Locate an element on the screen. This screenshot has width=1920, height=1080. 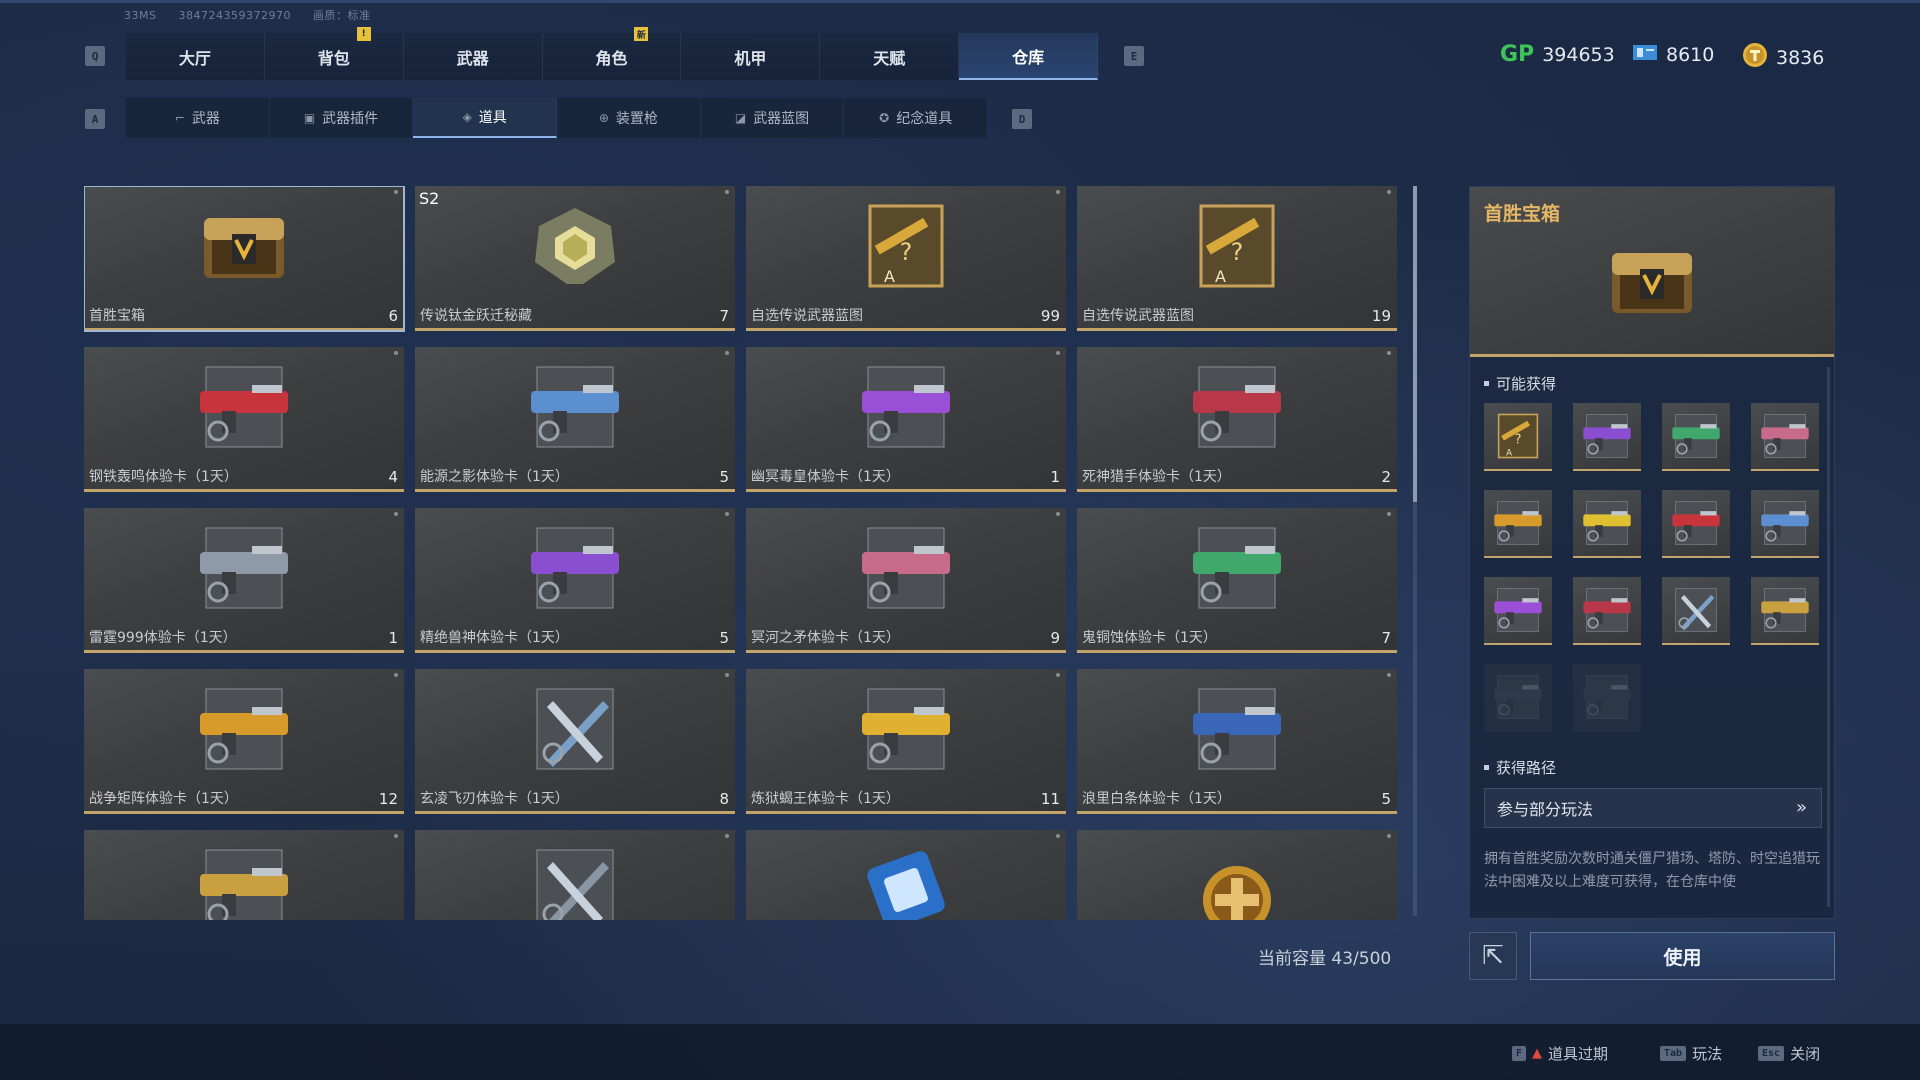
item-card: 浪里白条体验卡（1天） 5 is located at coordinates (1237, 741).